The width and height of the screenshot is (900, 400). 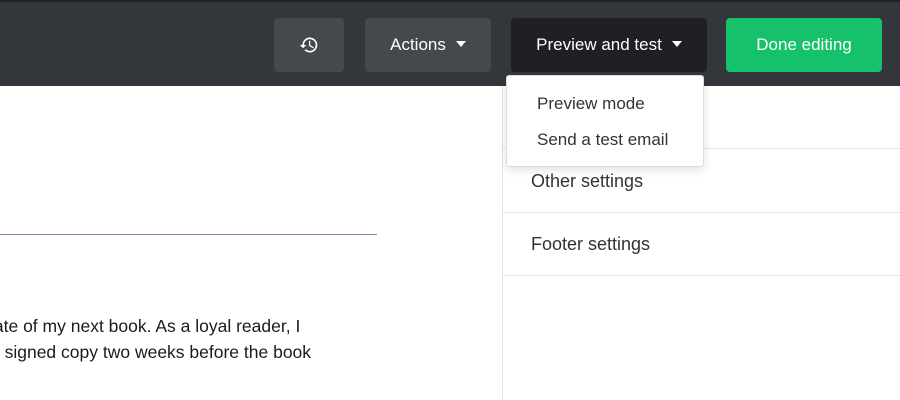 I want to click on menu-item-preview-mode: Preview mode, so click(x=605, y=104).